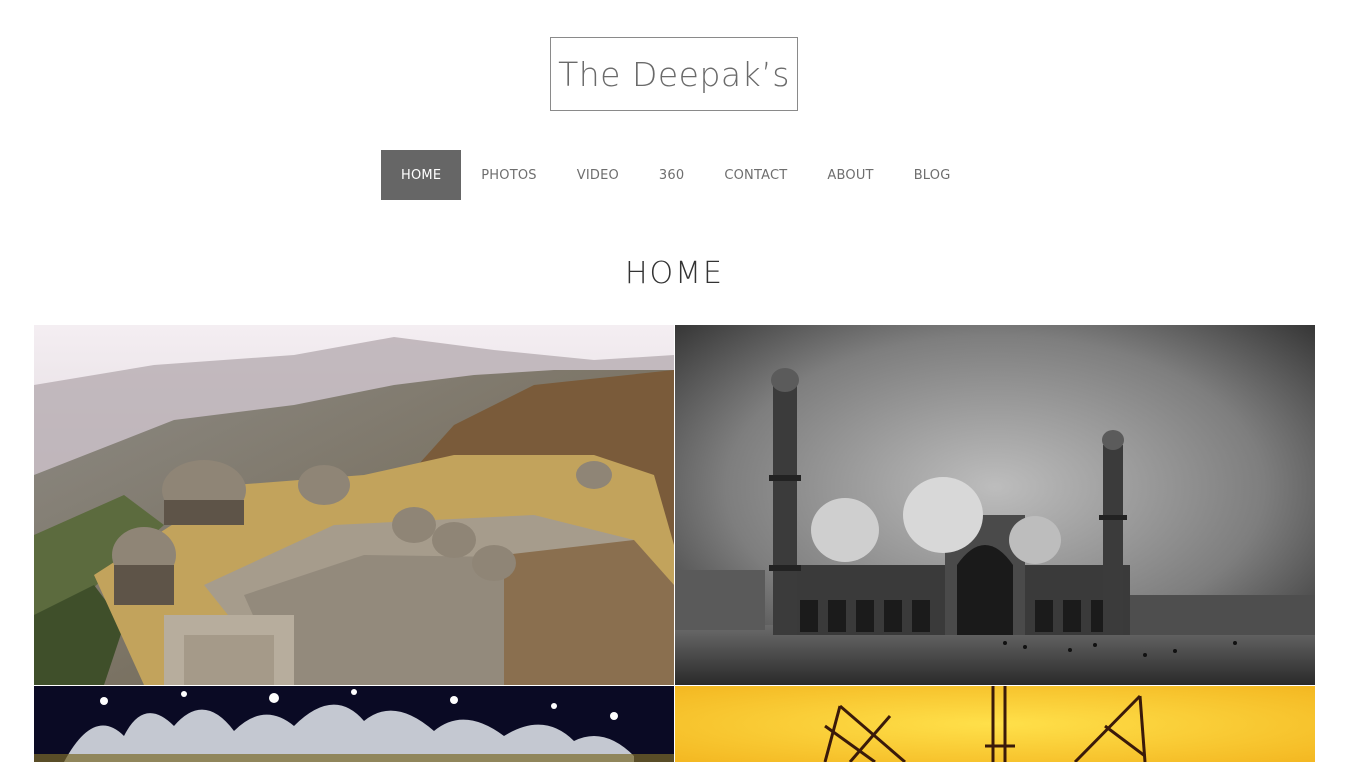  Describe the element at coordinates (671, 175) in the screenshot. I see `nav-item-360: 360` at that location.